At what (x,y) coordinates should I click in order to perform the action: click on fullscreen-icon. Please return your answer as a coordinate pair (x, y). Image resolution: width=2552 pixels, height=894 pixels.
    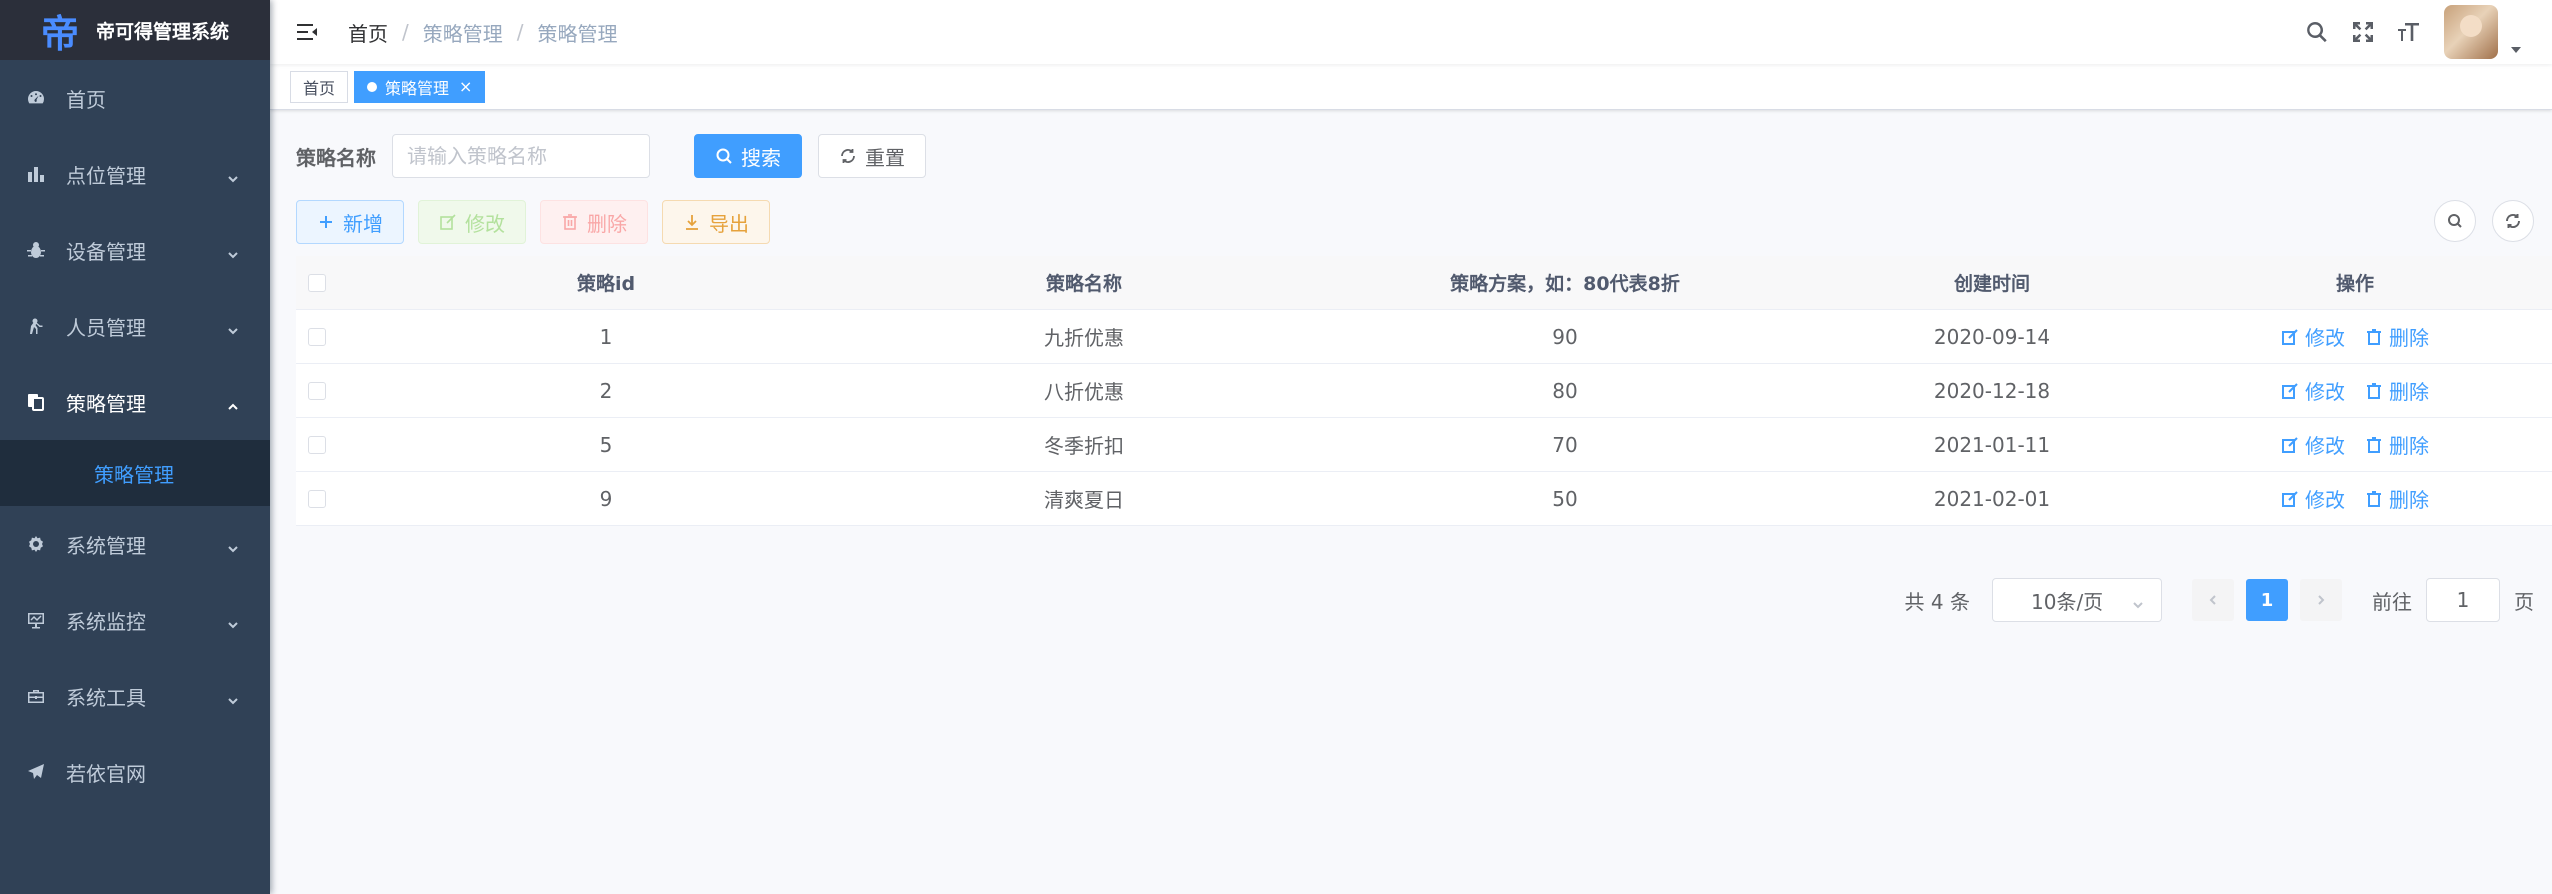
    Looking at the image, I should click on (2363, 32).